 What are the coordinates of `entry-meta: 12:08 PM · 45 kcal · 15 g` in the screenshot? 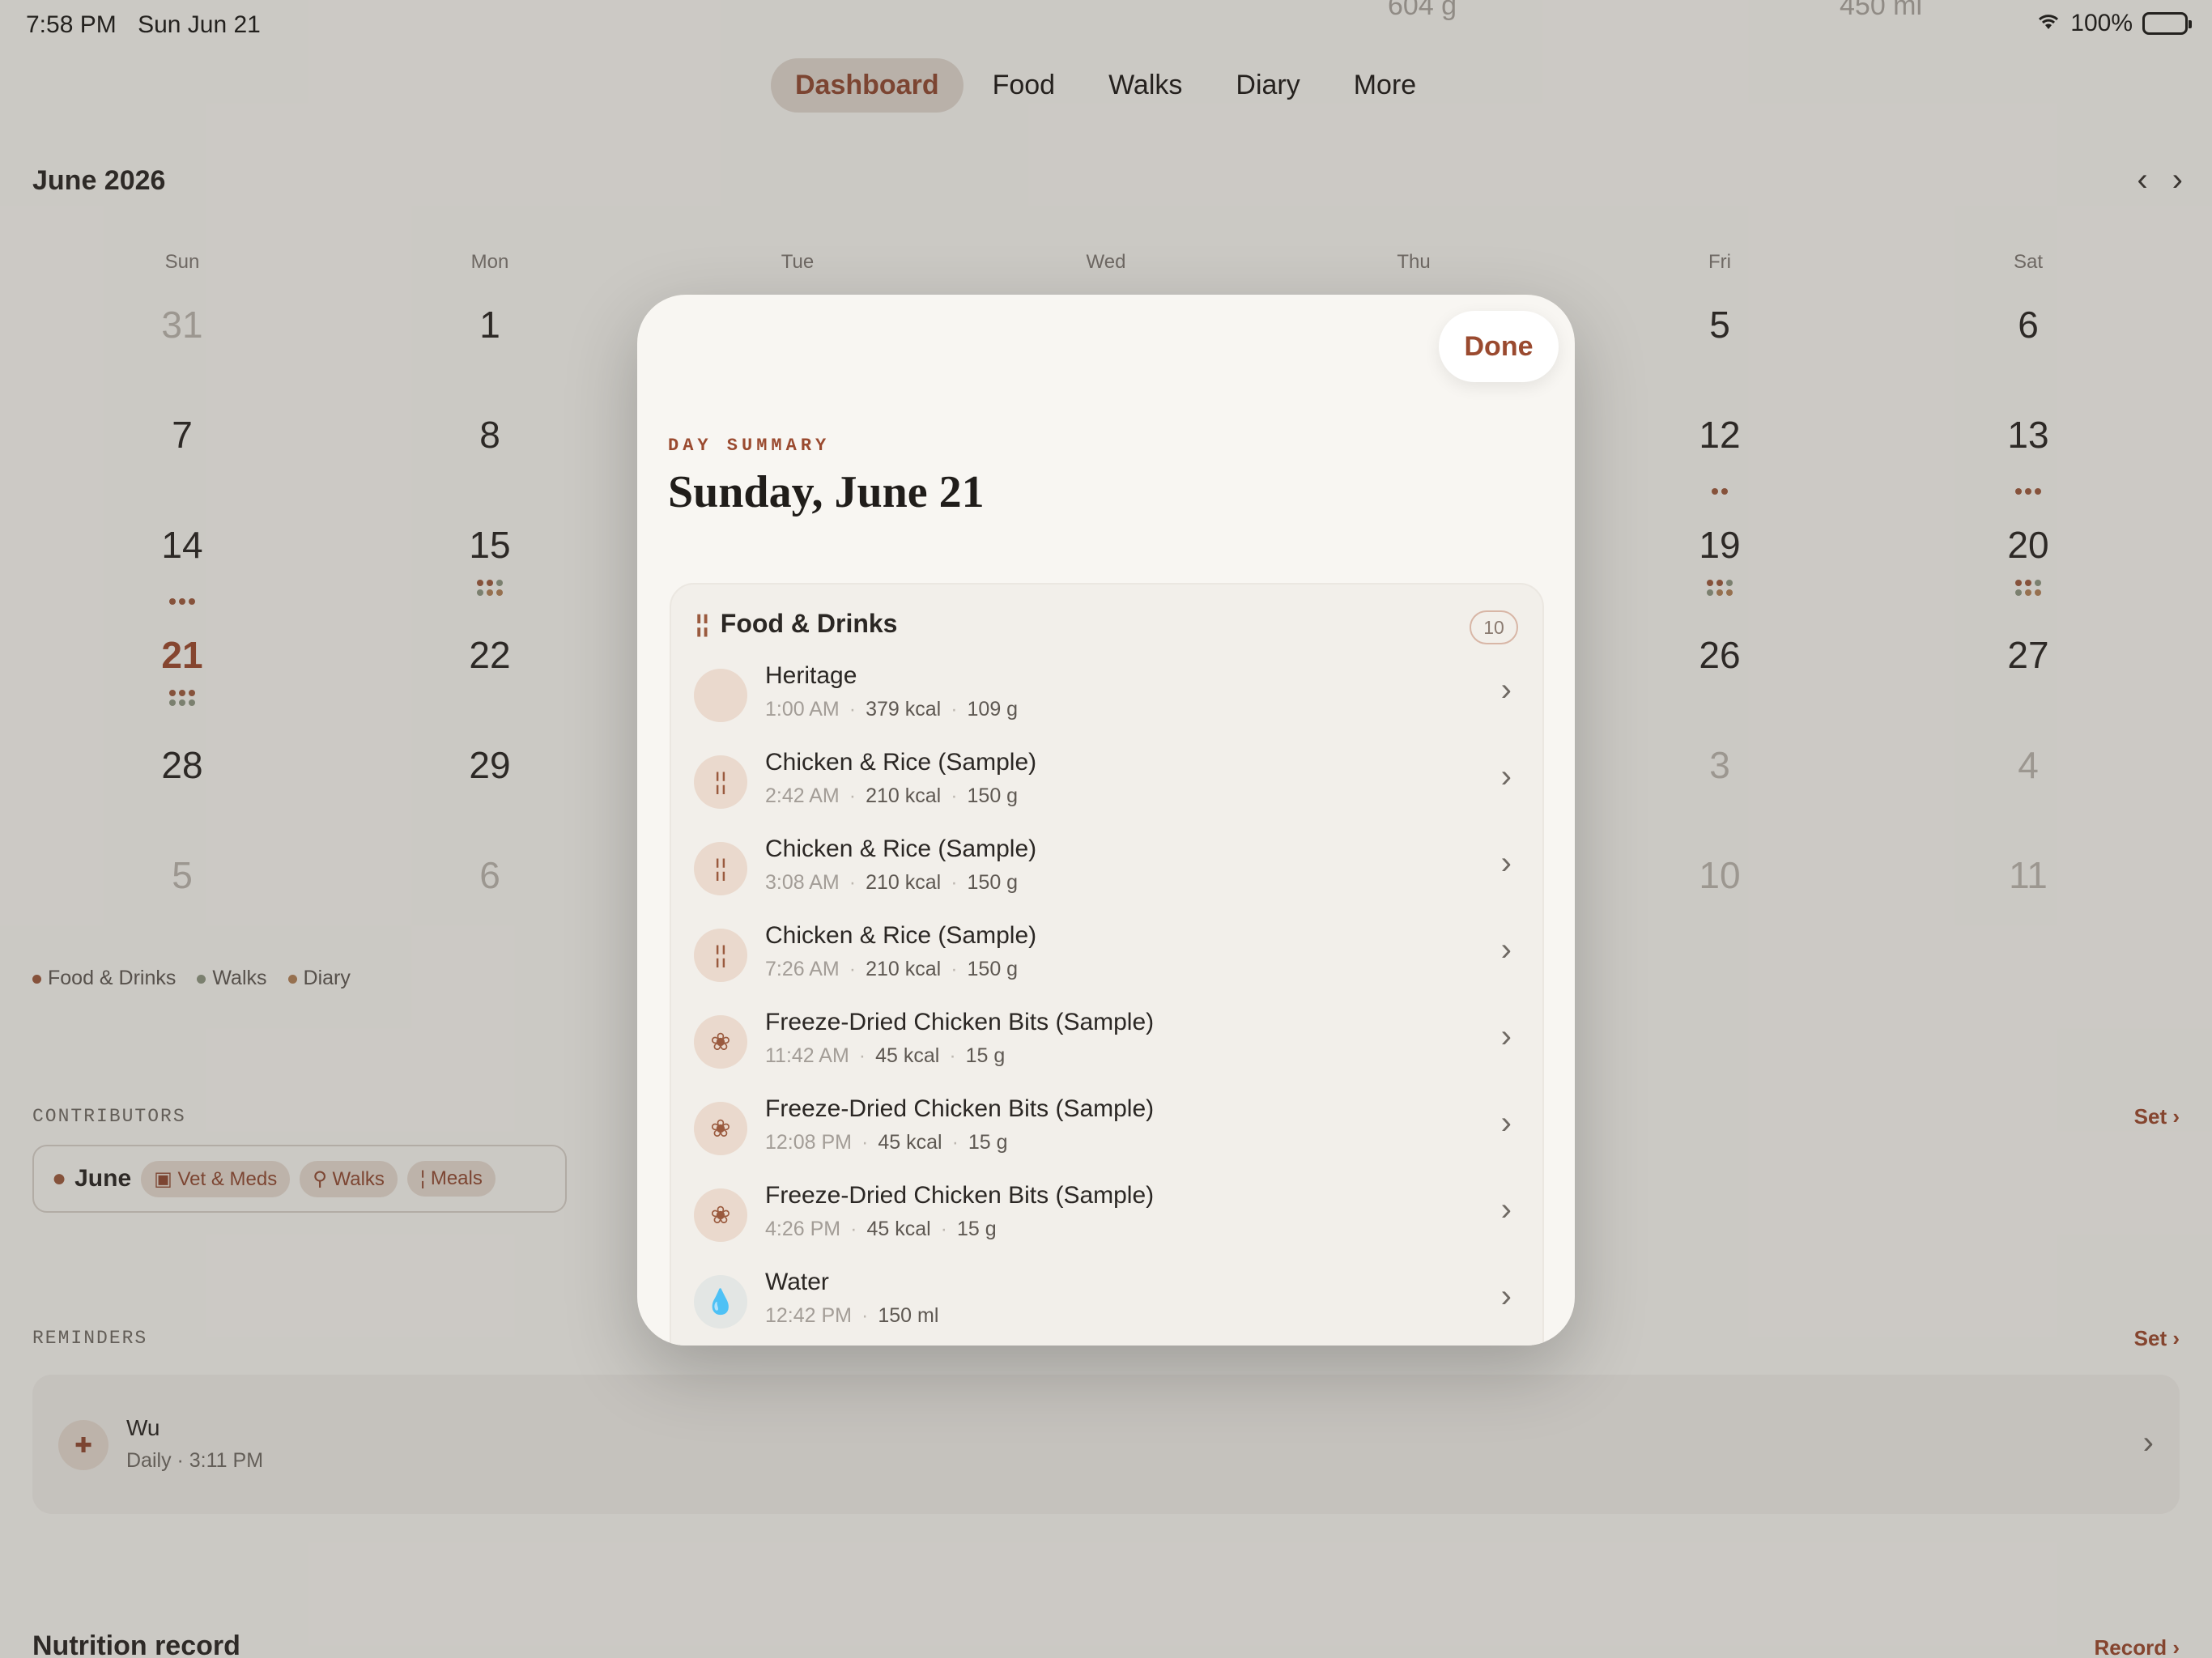 It's located at (886, 1142).